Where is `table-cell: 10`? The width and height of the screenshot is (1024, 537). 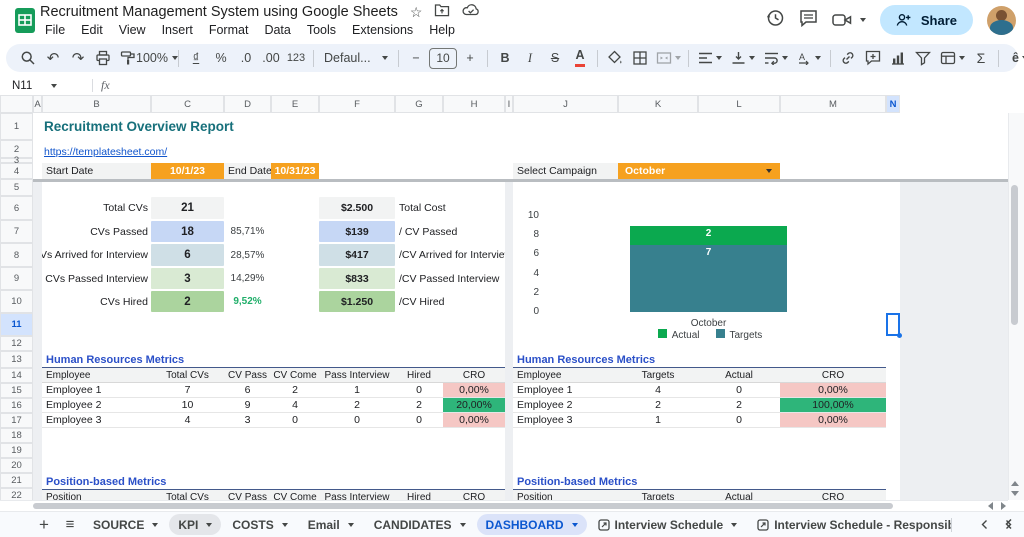
table-cell: 10 is located at coordinates (187, 405).